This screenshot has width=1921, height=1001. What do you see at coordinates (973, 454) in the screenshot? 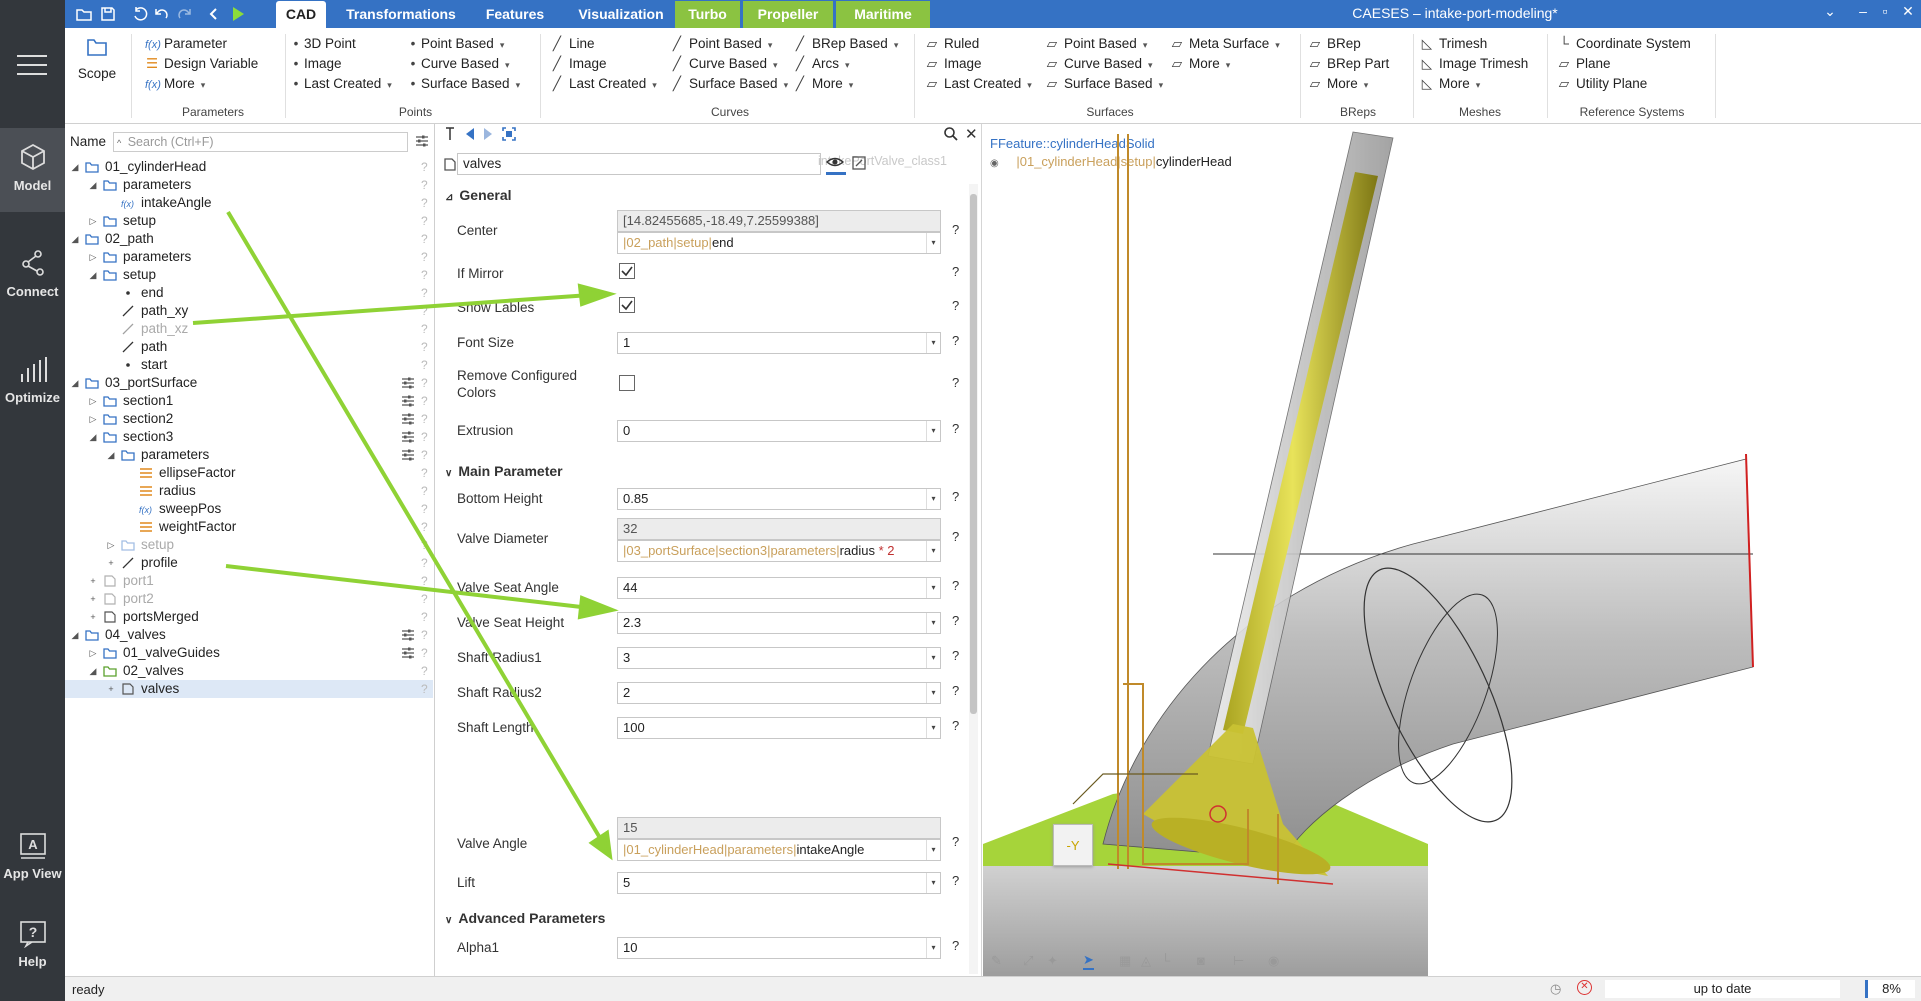
I see `properties-scroll-thumb` at bounding box center [973, 454].